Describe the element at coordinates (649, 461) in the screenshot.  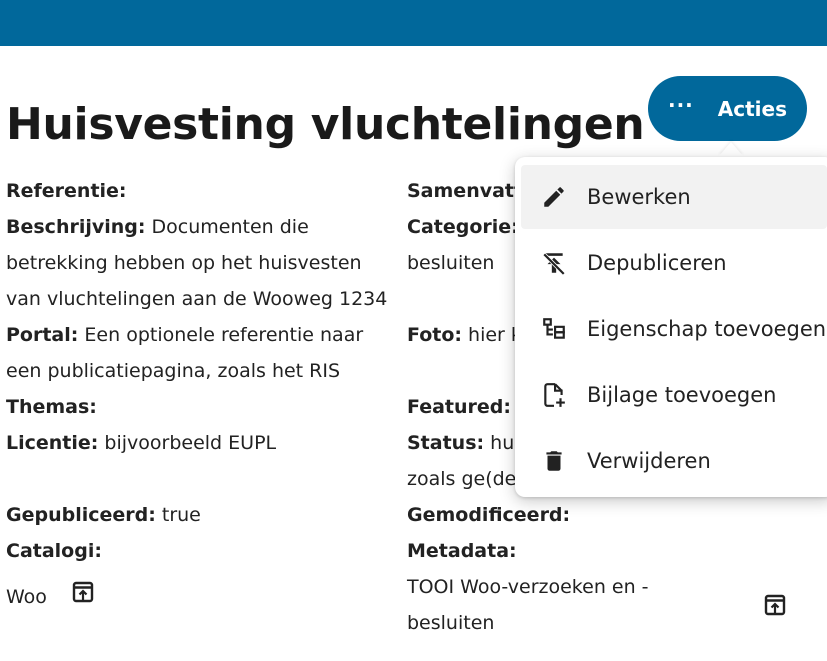
I see `menu-item-label: Verwijderen` at that location.